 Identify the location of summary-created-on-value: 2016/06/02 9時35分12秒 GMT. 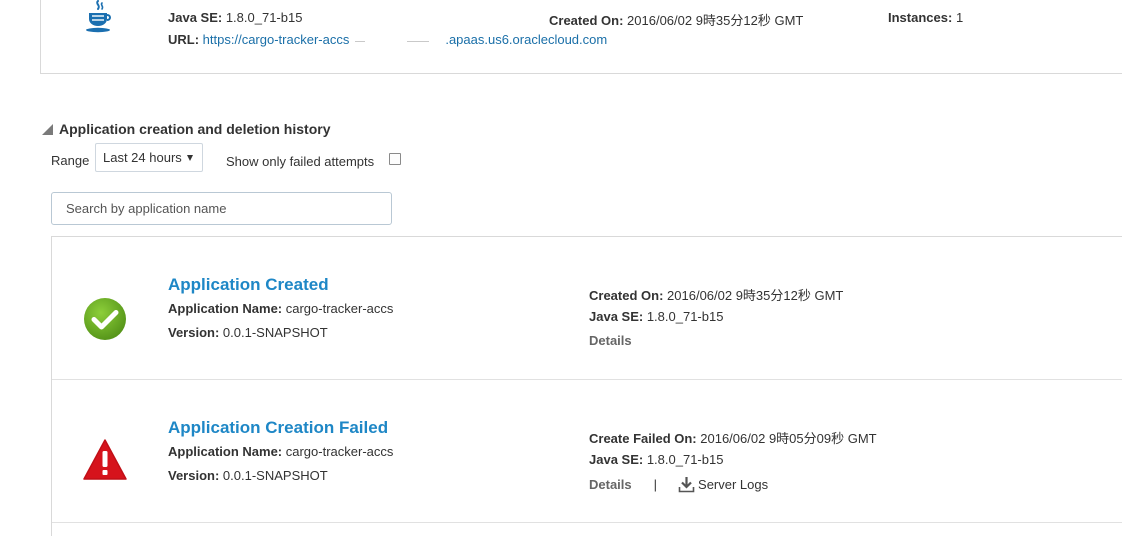
(715, 20).